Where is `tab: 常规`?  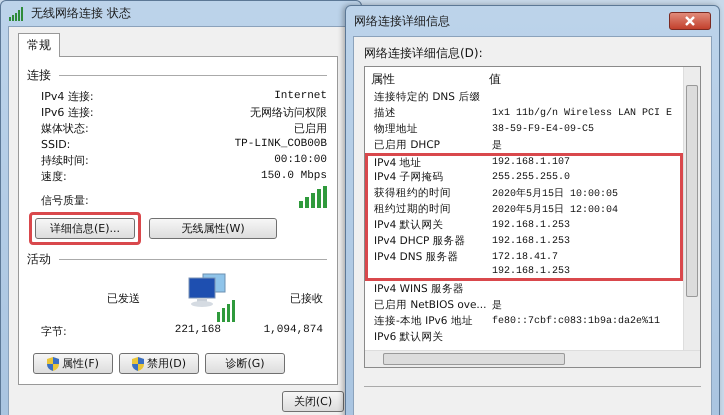 tab: 常规 is located at coordinates (39, 45).